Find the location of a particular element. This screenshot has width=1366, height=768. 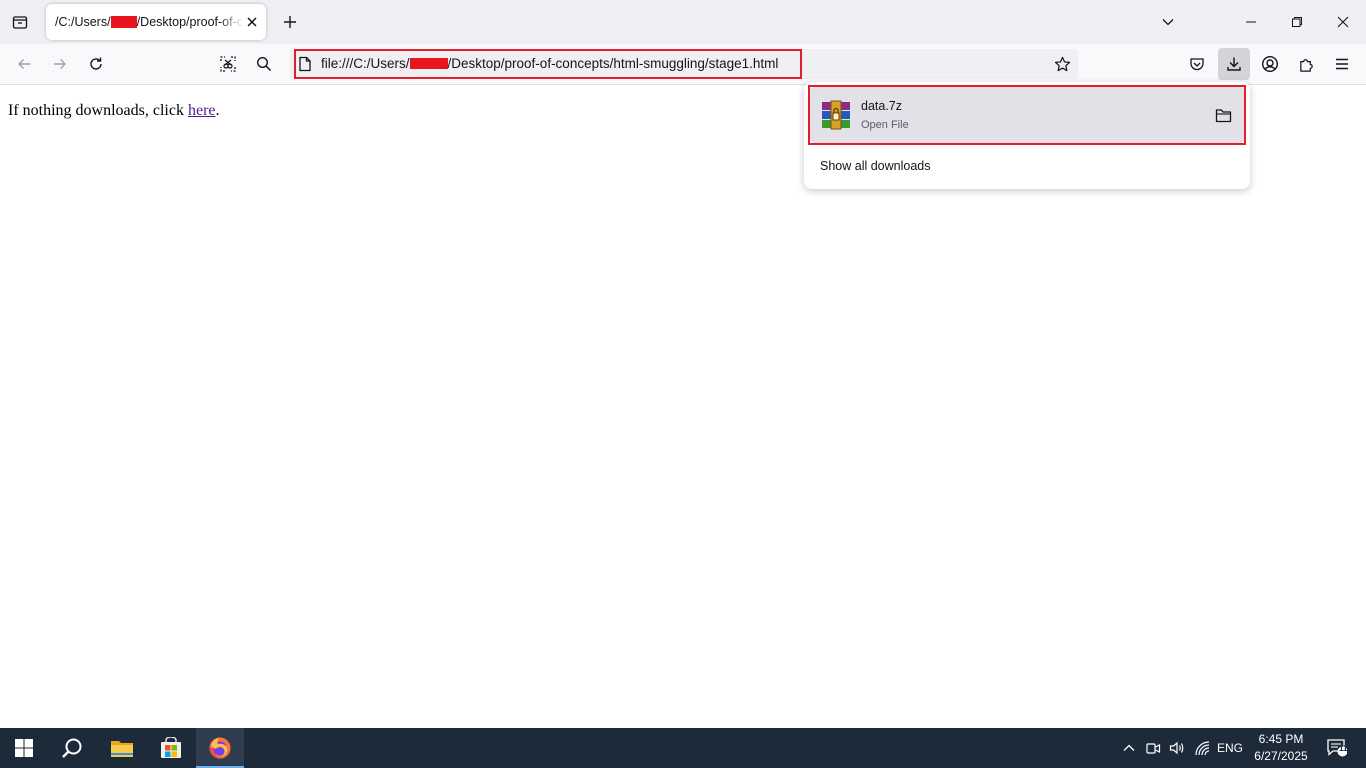

restore-icon is located at coordinates (1297, 22).